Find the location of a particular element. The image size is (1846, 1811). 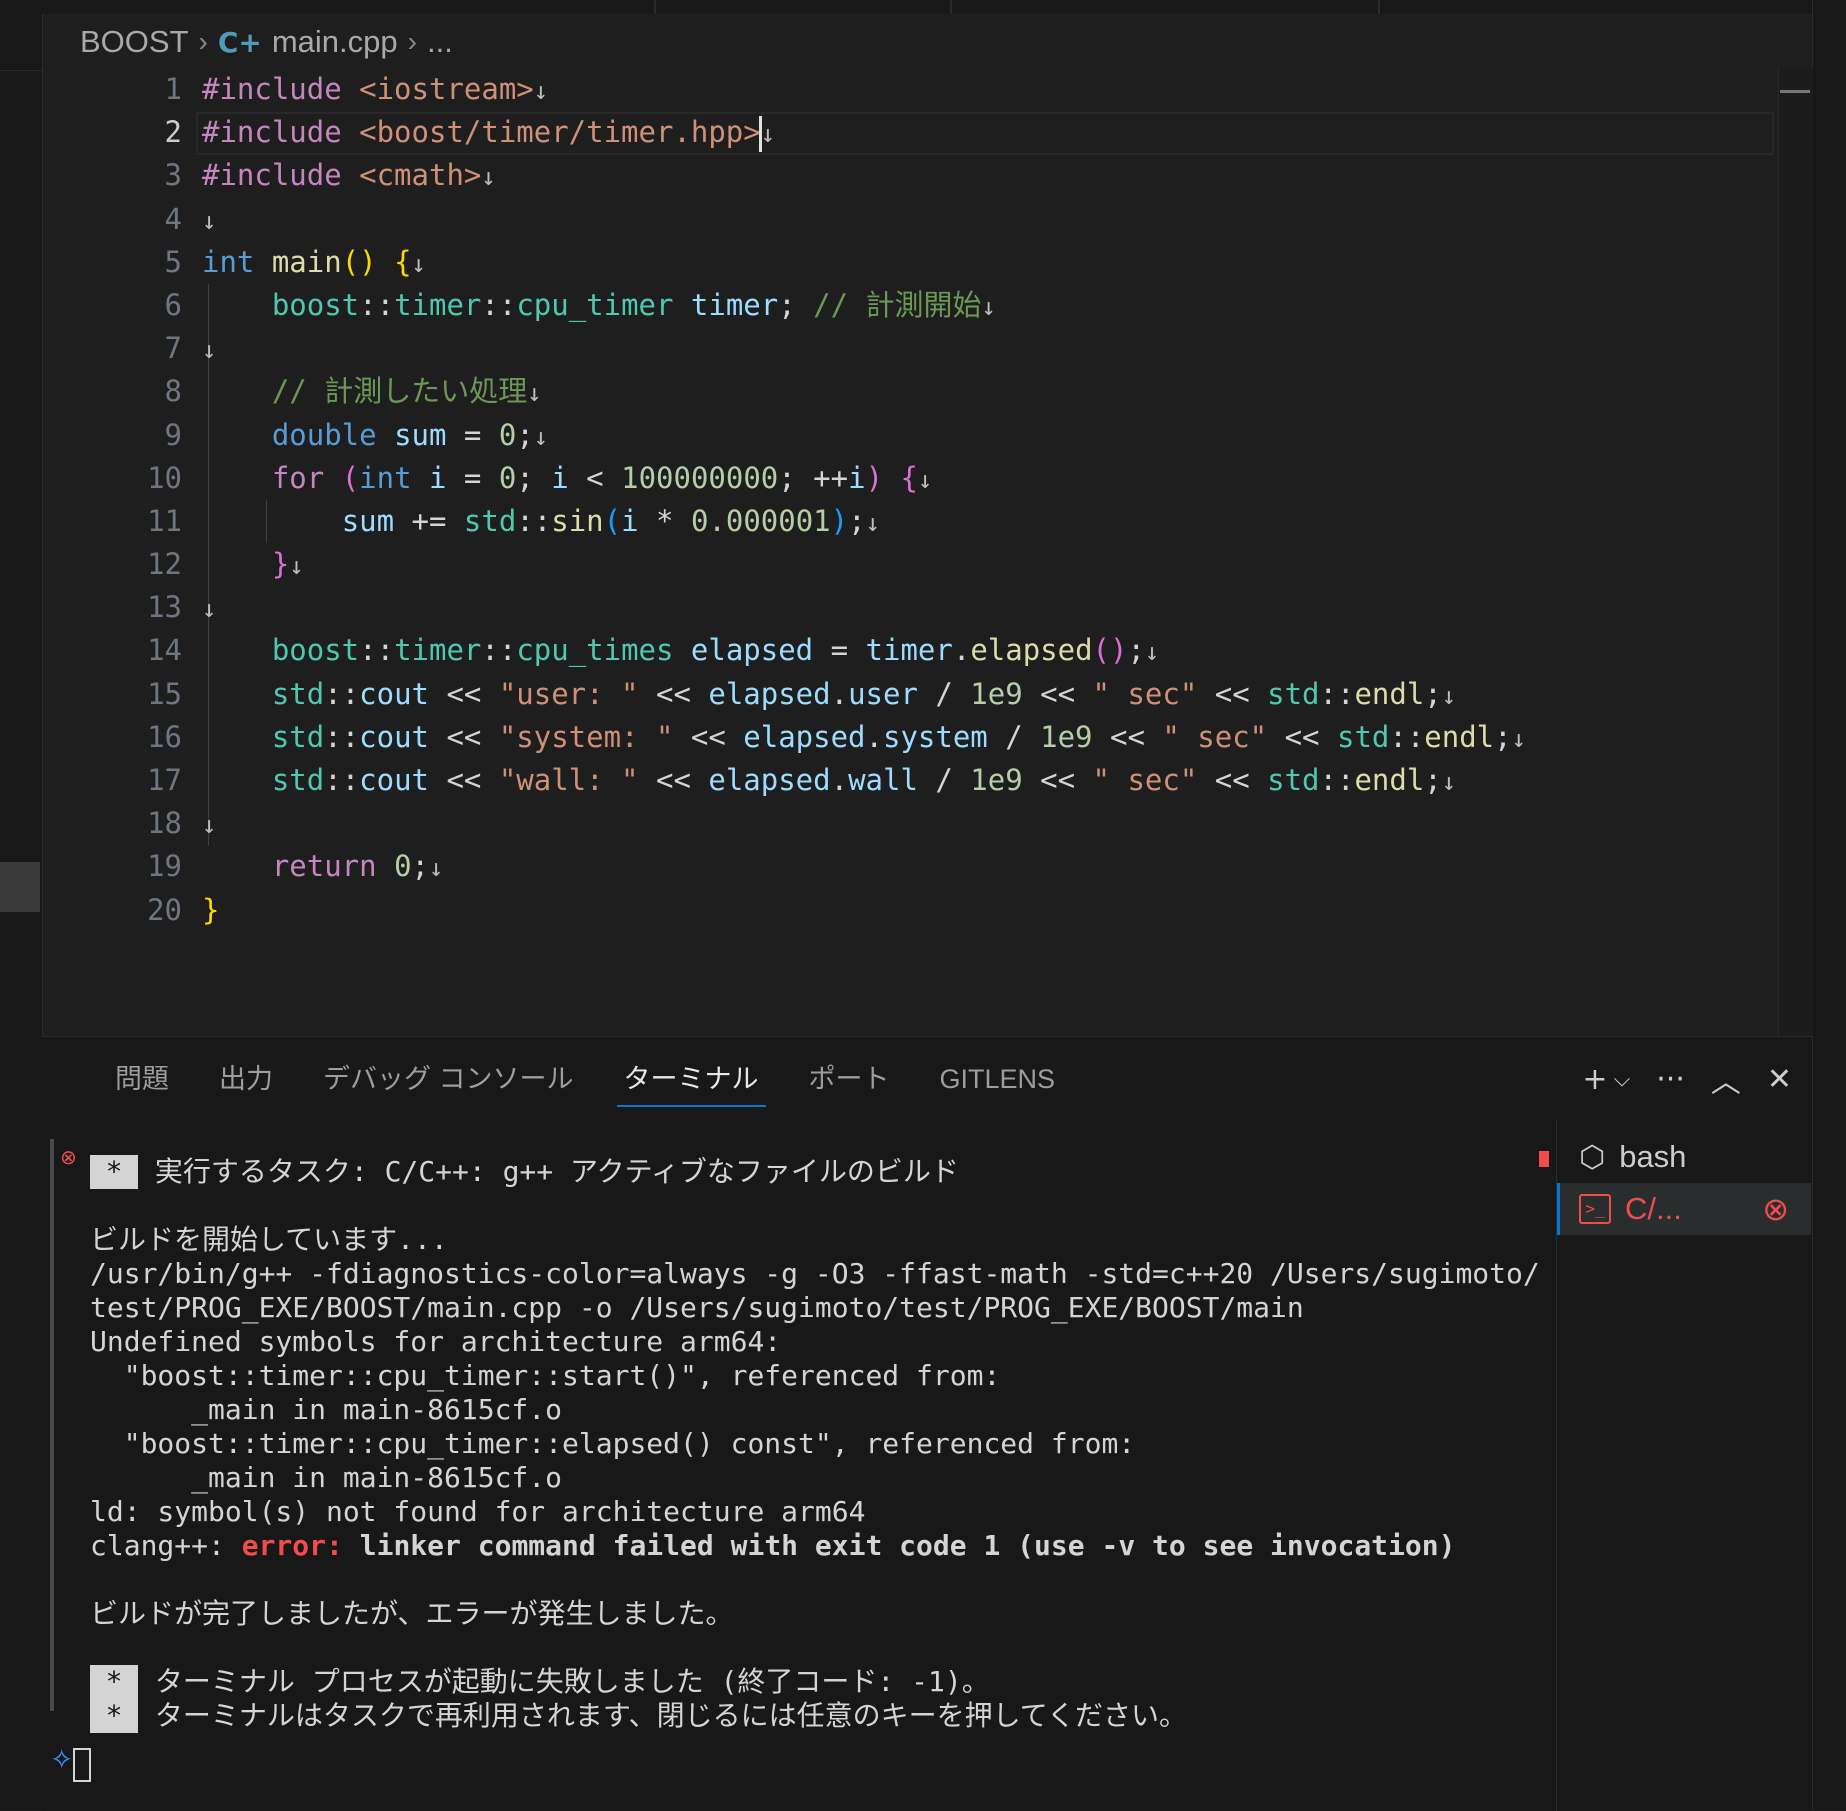

bash-icon: ⬡ is located at coordinates (1592, 1157).